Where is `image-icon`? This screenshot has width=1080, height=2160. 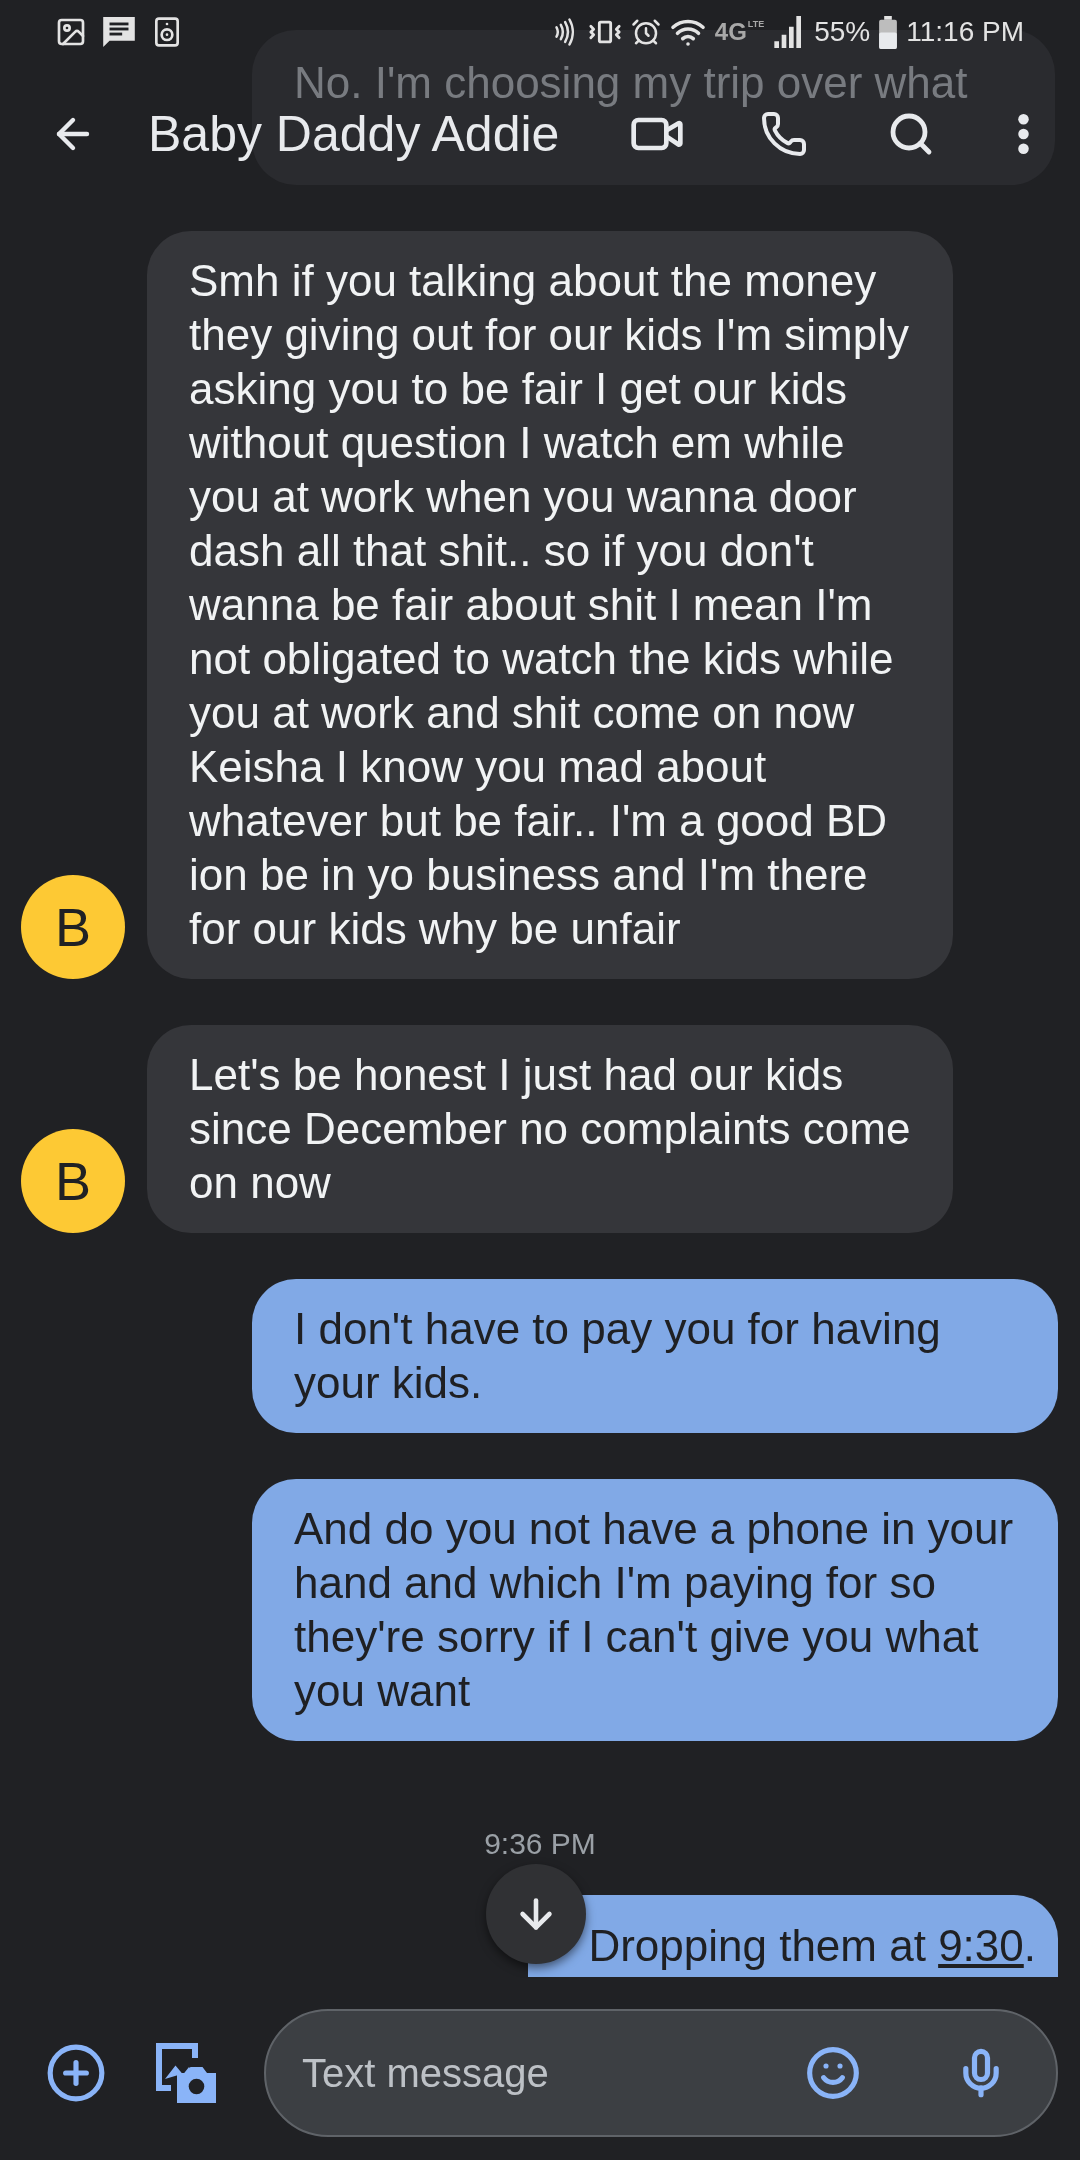
image-icon is located at coordinates (71, 32).